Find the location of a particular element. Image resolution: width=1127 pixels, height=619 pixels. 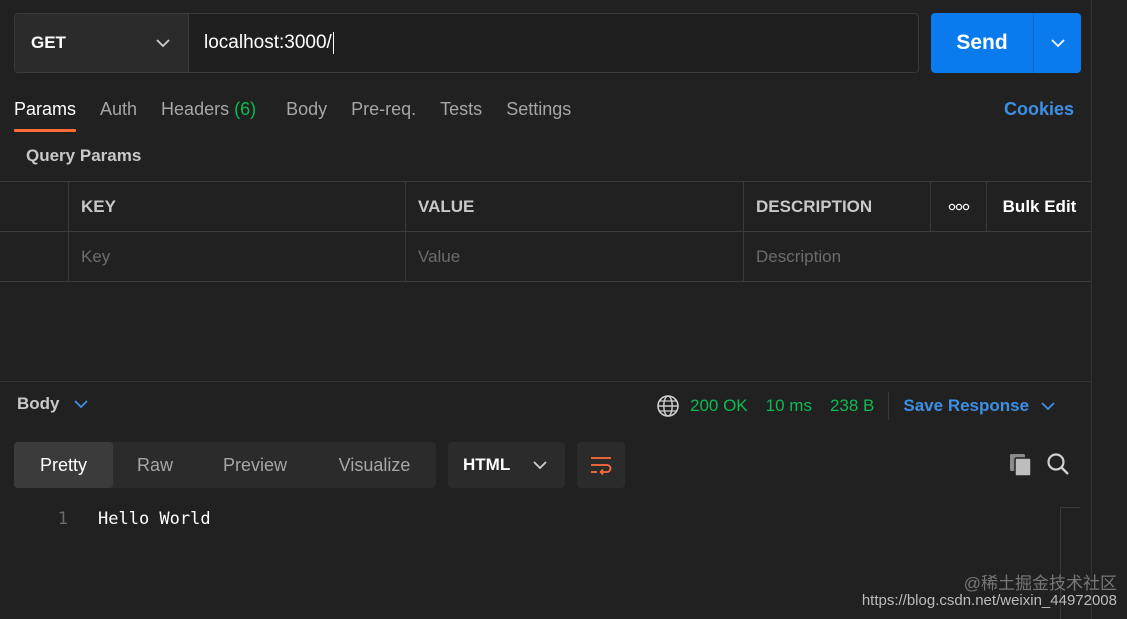

line-number: 1 is located at coordinates (62, 519).